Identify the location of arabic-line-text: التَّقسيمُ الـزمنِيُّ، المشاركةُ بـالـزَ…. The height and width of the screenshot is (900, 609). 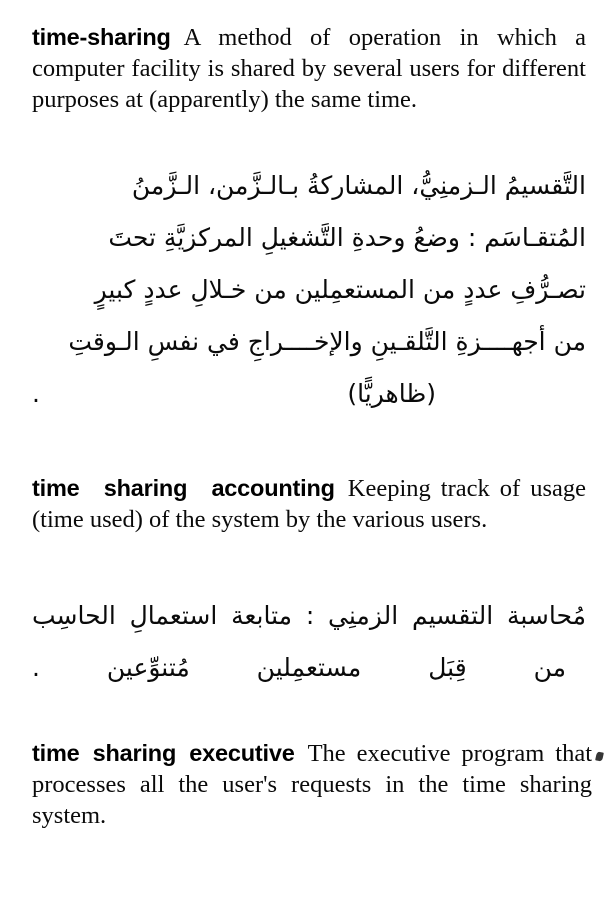
(358, 185).